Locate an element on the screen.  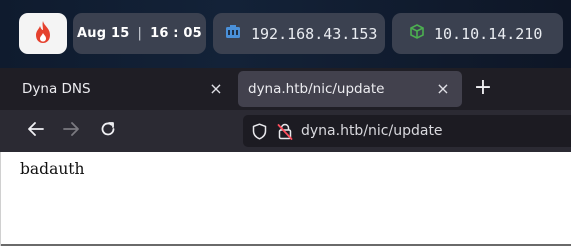
app-launcher-button is located at coordinates (43, 33).